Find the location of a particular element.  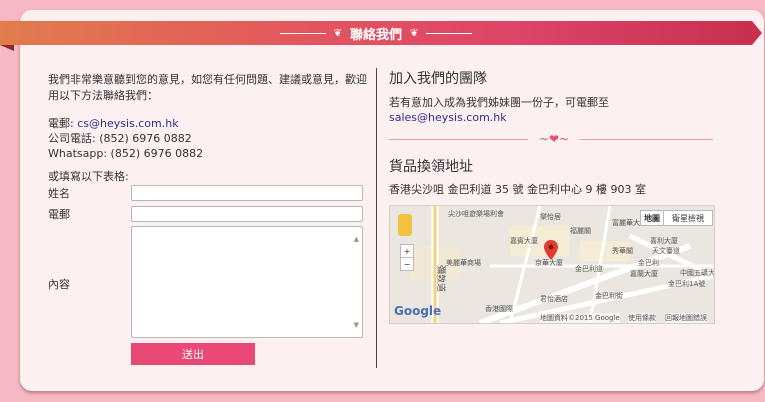

scroll-up-icon: ▲ is located at coordinates (356, 239).